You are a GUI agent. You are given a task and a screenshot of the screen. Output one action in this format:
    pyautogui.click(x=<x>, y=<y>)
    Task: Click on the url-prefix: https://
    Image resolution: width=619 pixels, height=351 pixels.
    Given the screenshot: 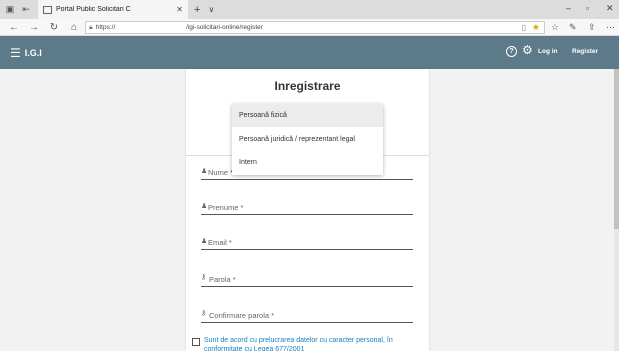 What is the action you would take?
    pyautogui.click(x=105, y=27)
    